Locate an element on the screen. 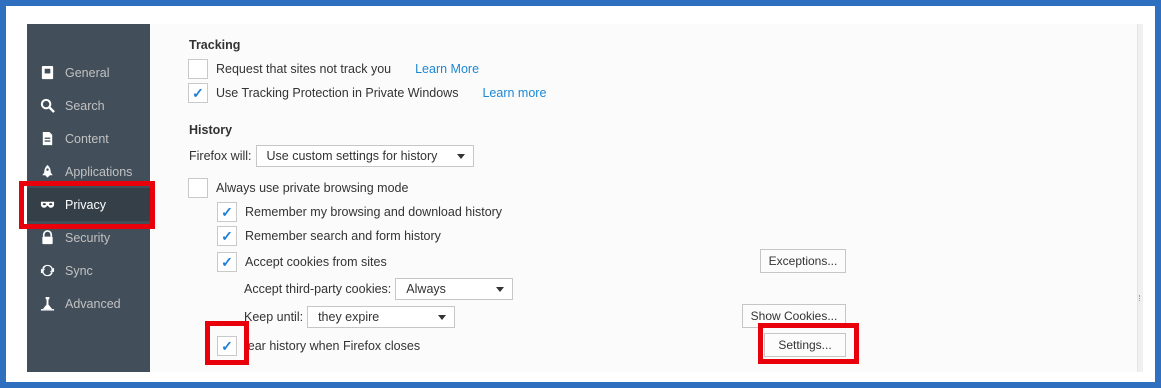  remember-search-label: Remember search and form history is located at coordinates (343, 236).